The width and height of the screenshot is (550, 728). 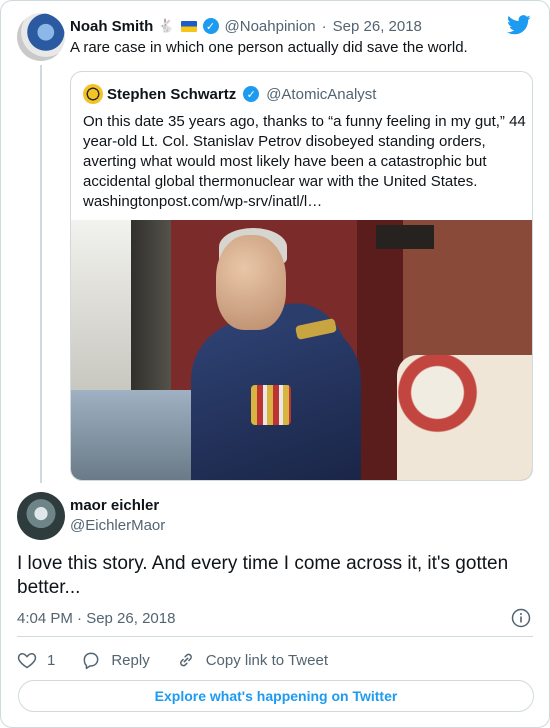 I want to click on heart-icon, so click(x=27, y=660).